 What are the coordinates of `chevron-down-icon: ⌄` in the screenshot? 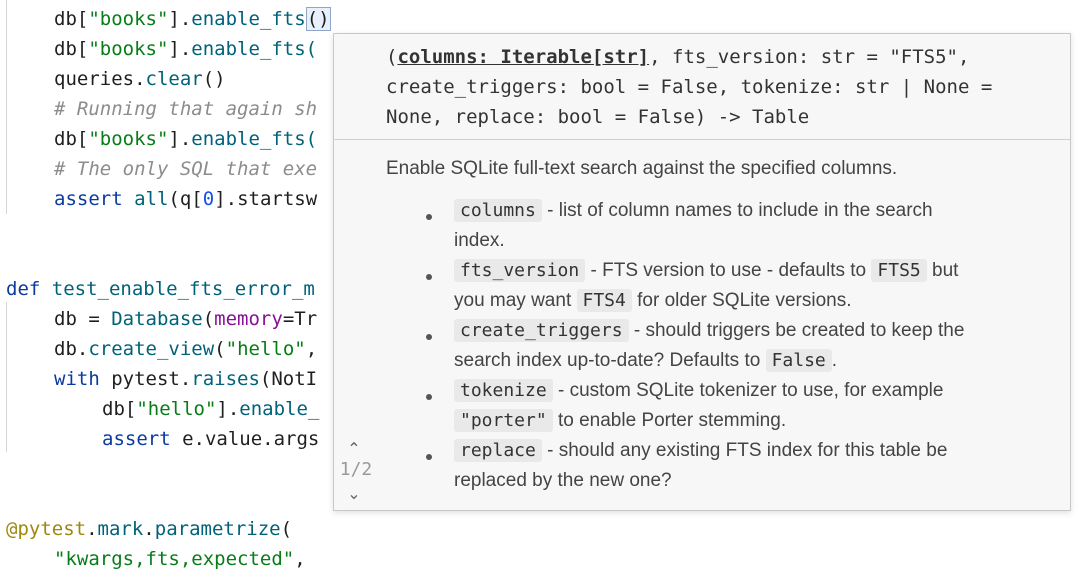 It's located at (354, 494).